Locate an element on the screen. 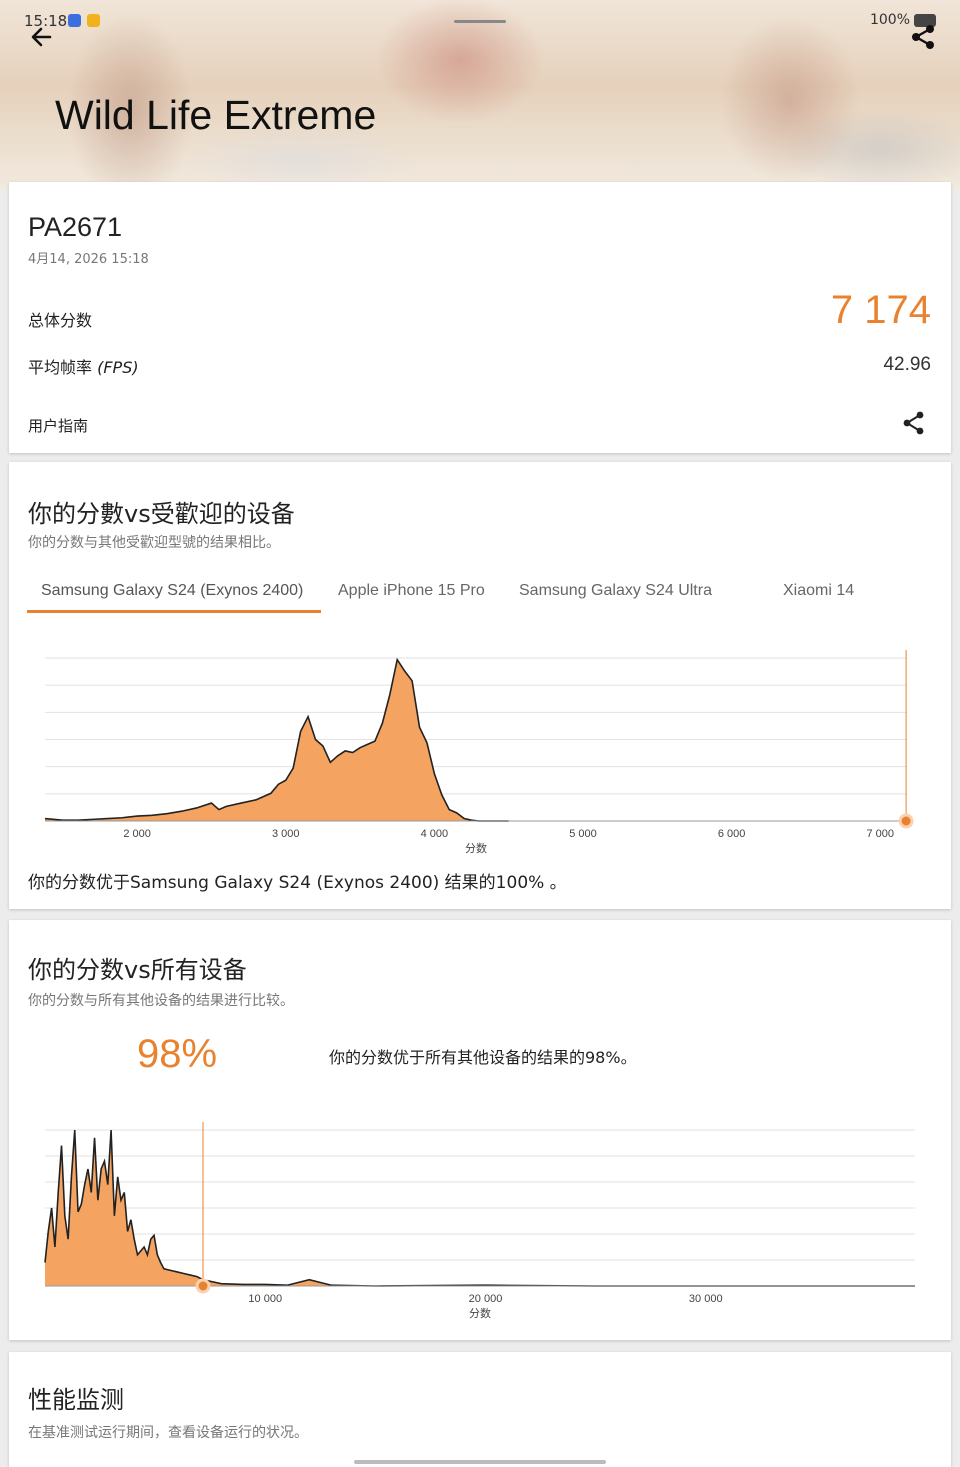 Image resolution: width=960 pixels, height=1467 pixels. test-date: 4月14, 2026 15:18 is located at coordinates (88, 259).